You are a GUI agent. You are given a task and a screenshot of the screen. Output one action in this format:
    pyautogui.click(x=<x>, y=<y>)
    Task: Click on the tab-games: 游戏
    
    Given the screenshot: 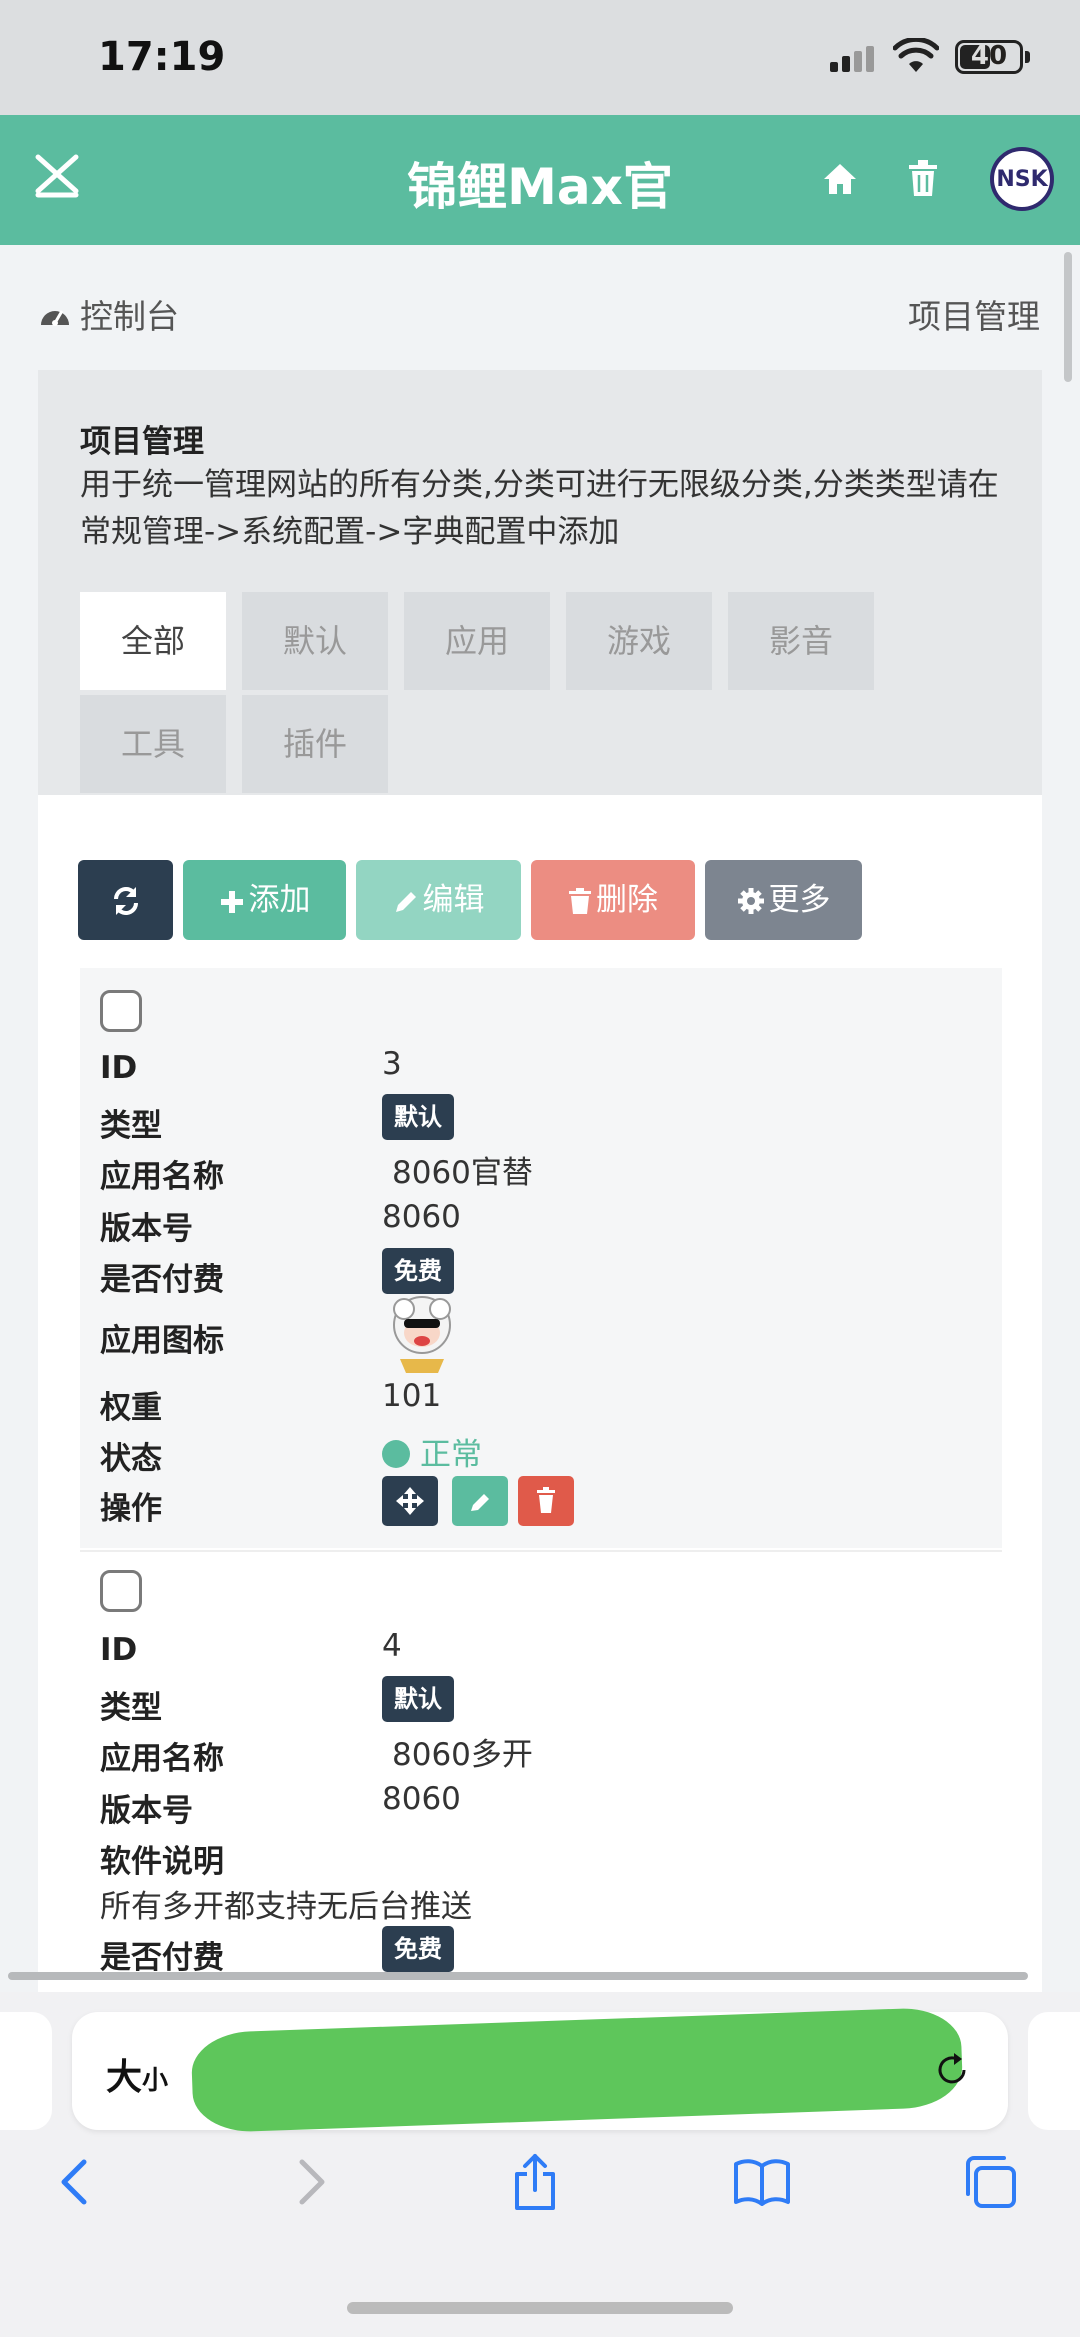 What is the action you would take?
    pyautogui.click(x=639, y=641)
    